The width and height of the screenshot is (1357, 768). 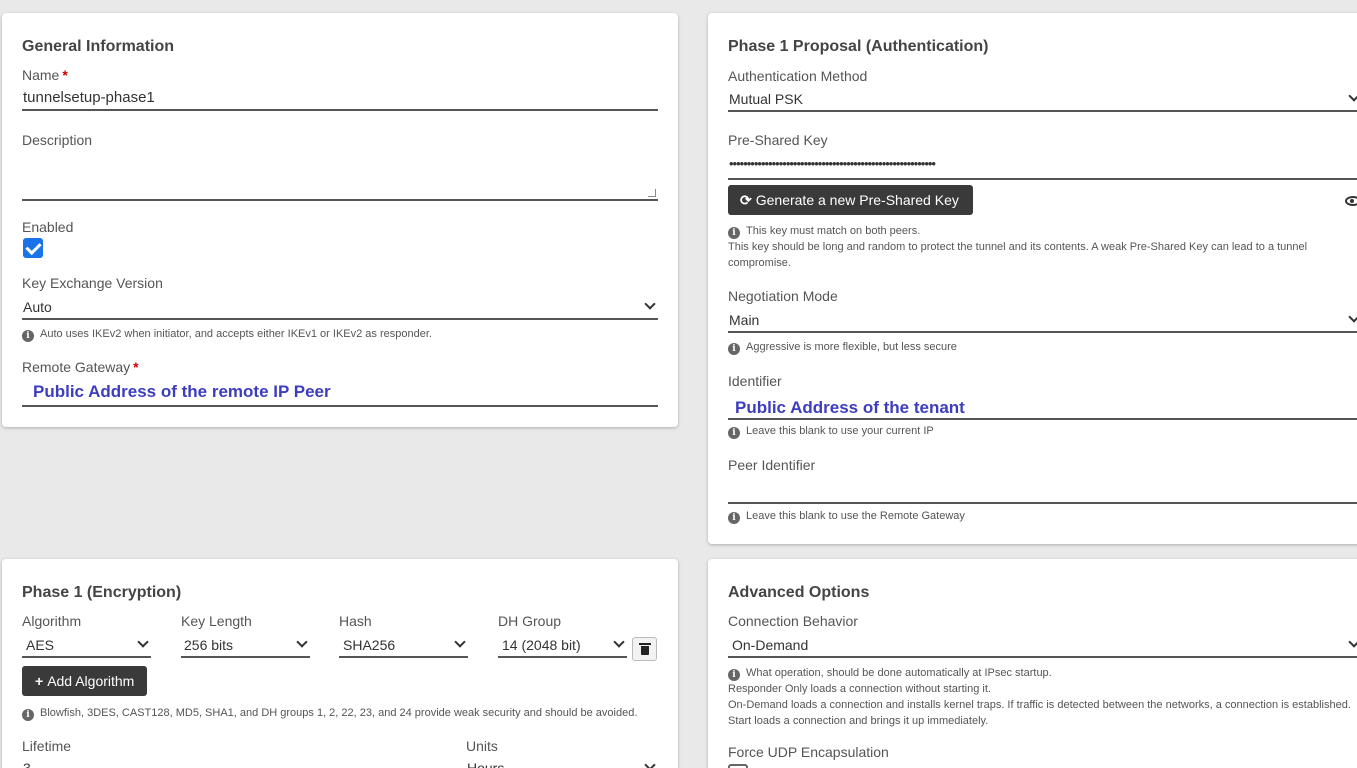 I want to click on description-label: Description, so click(x=57, y=140).